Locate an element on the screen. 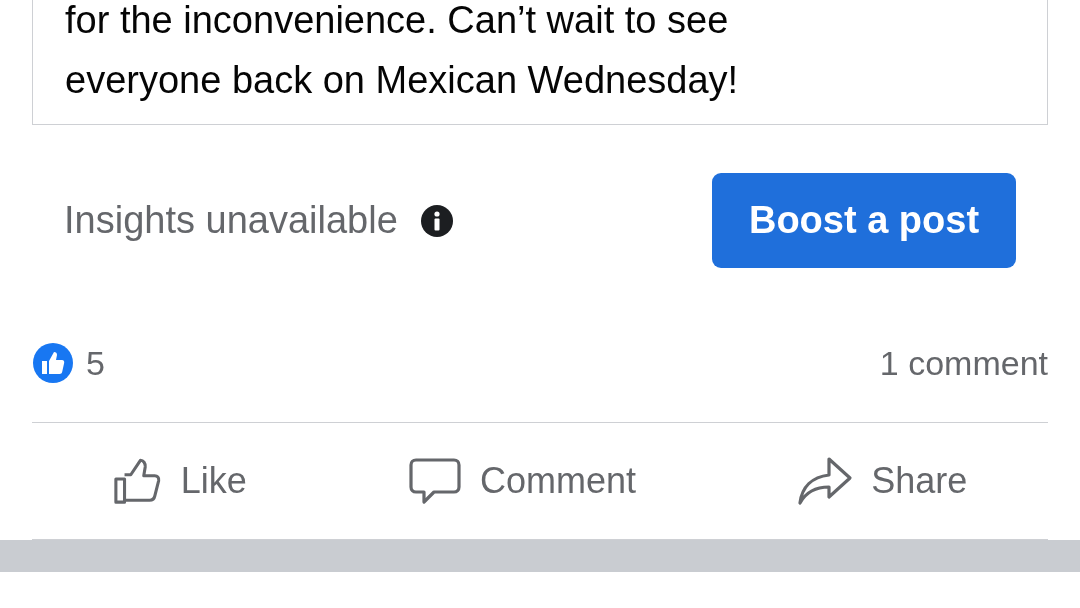 This screenshot has width=1080, height=608. share-button: Share is located at coordinates (882, 481).